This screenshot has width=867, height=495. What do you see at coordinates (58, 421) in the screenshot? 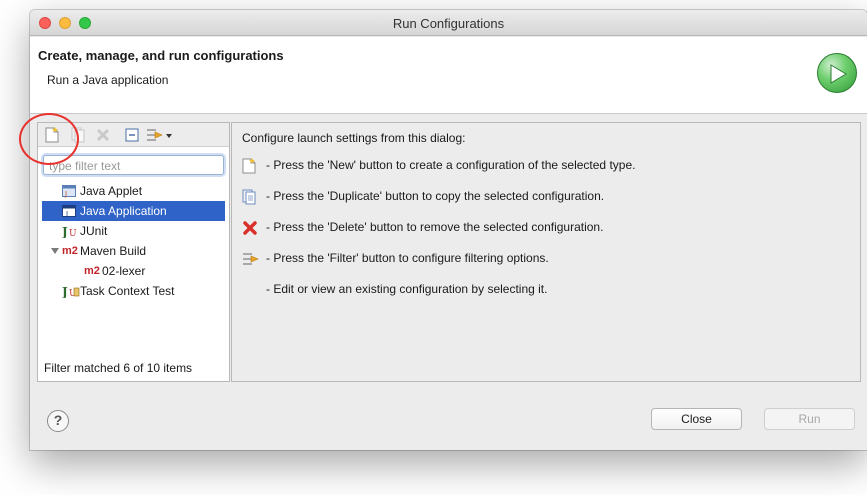
I see `help-button: ?` at bounding box center [58, 421].